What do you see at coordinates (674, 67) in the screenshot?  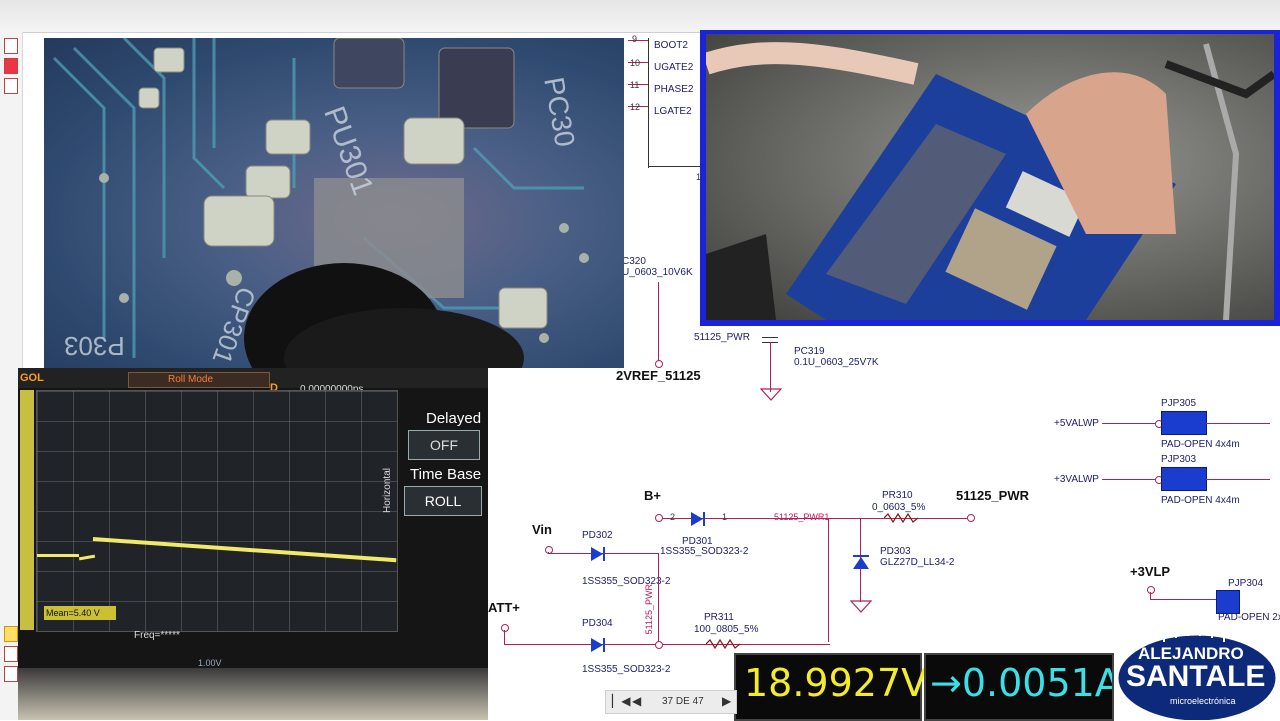 I see `pin-label: UGATE2` at bounding box center [674, 67].